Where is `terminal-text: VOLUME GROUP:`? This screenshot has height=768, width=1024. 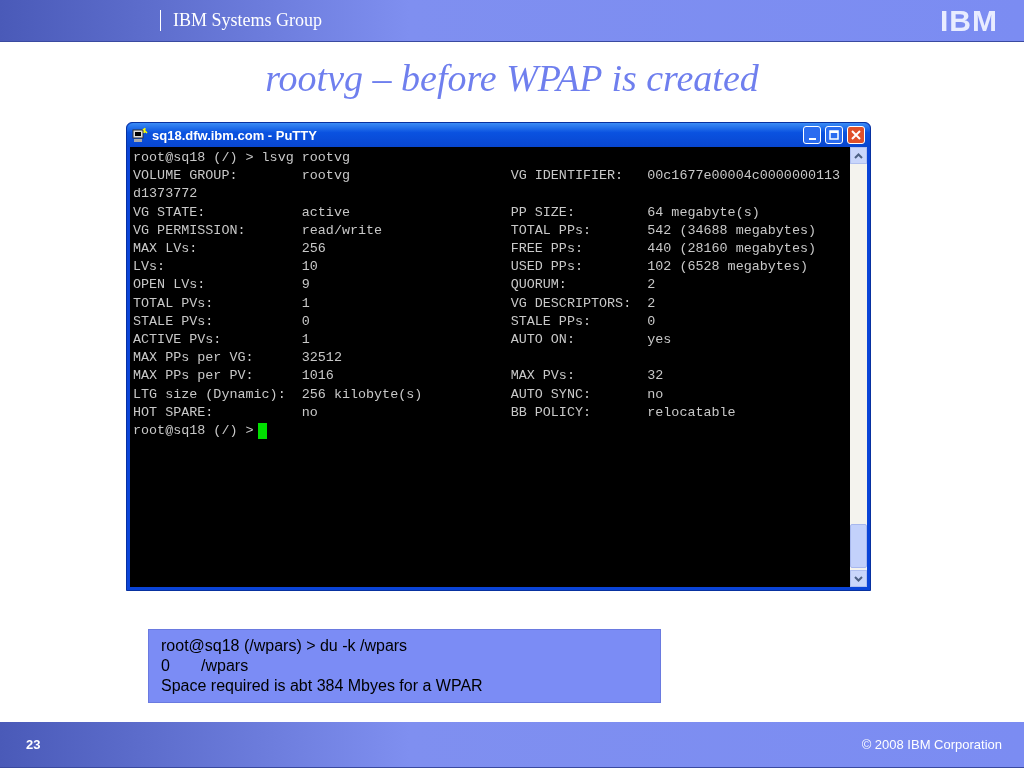
terminal-text: VOLUME GROUP: is located at coordinates (185, 176).